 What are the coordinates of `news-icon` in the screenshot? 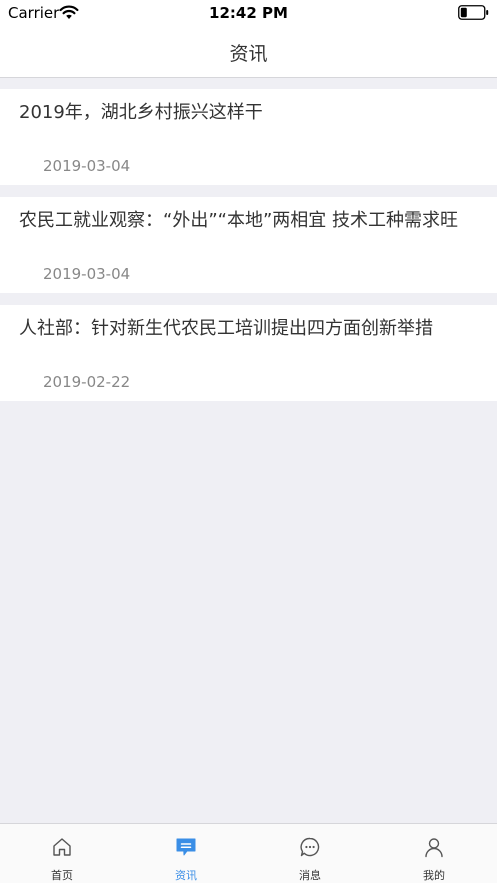 It's located at (186, 847).